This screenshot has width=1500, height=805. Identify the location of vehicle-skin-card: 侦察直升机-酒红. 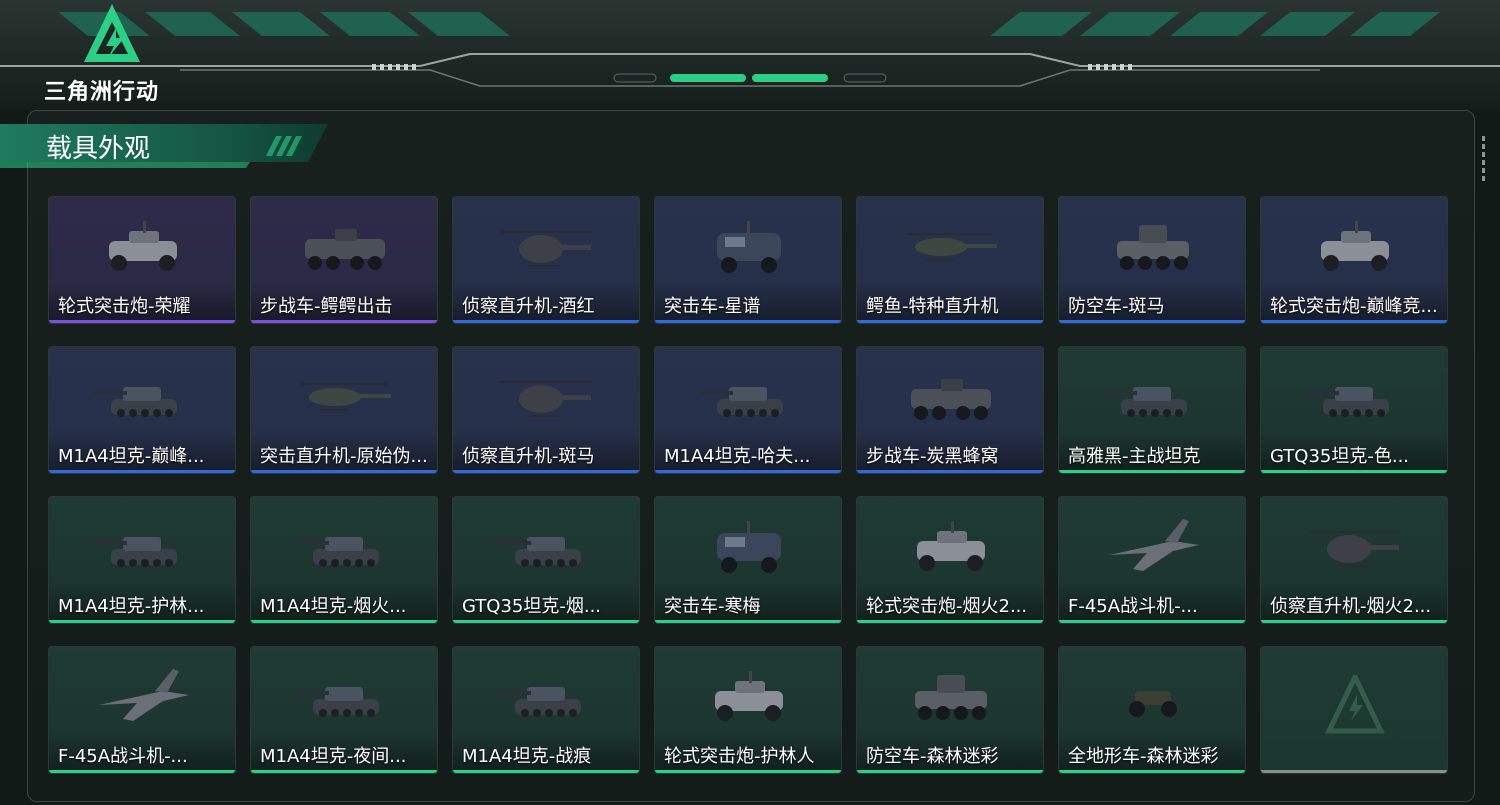
(546, 260).